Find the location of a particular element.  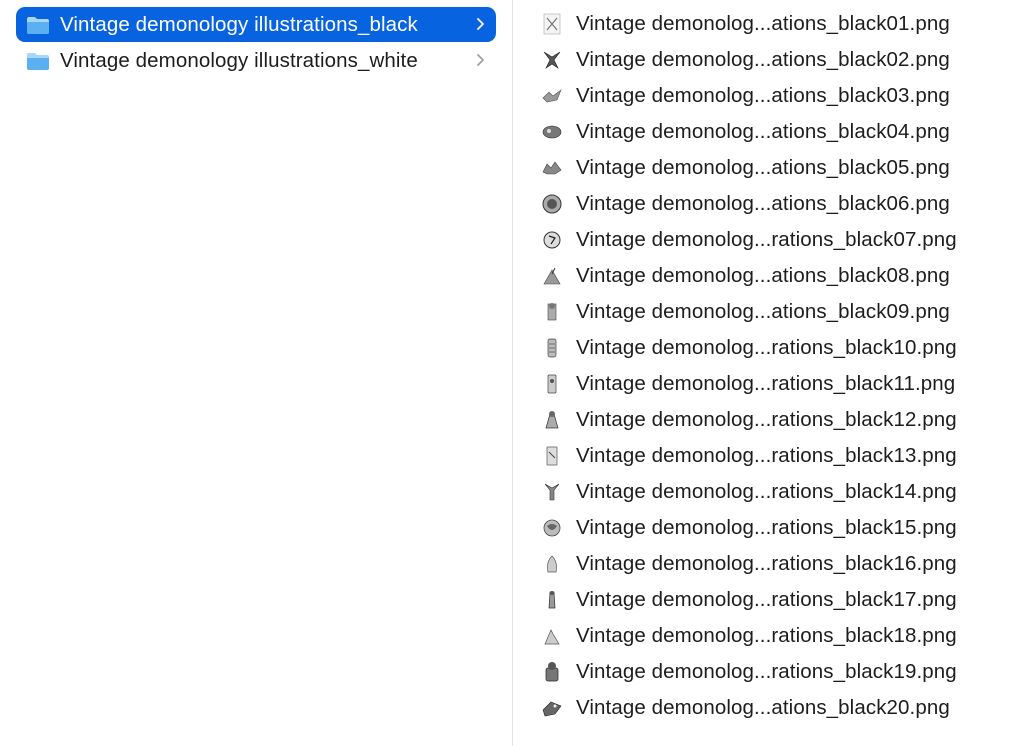

file-row: Vintage demonolog...ations_black05.png is located at coordinates (776, 168).